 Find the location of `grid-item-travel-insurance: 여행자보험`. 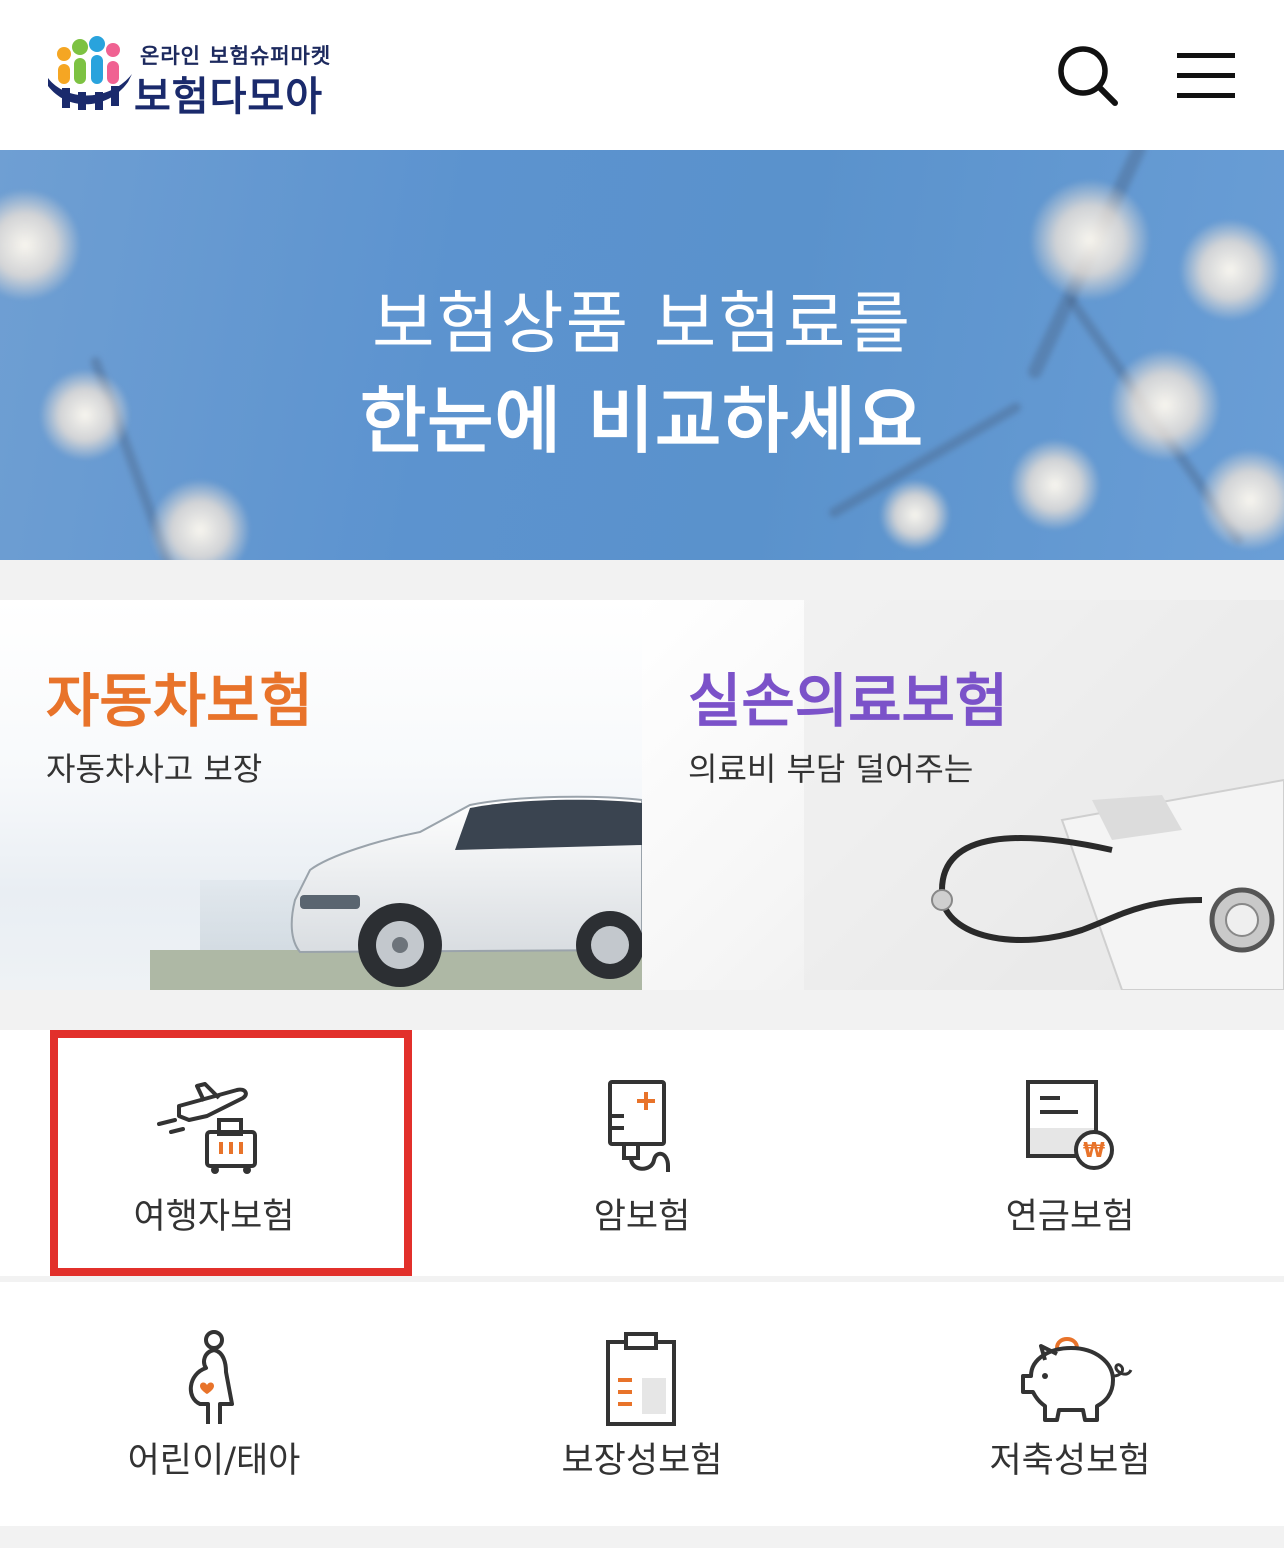

grid-item-travel-insurance: 여행자보험 is located at coordinates (214, 1153).